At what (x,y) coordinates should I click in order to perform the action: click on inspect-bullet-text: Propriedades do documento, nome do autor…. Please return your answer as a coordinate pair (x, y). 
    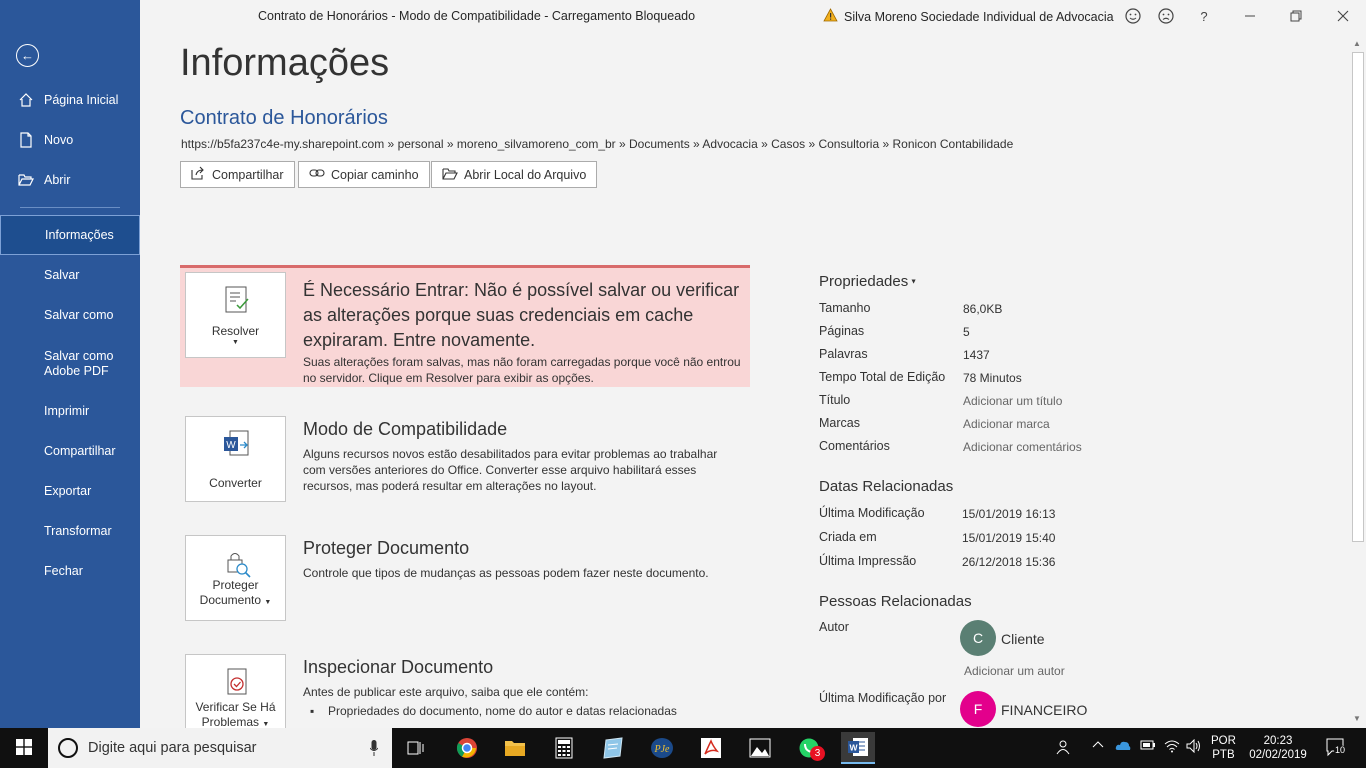
    Looking at the image, I should click on (502, 711).